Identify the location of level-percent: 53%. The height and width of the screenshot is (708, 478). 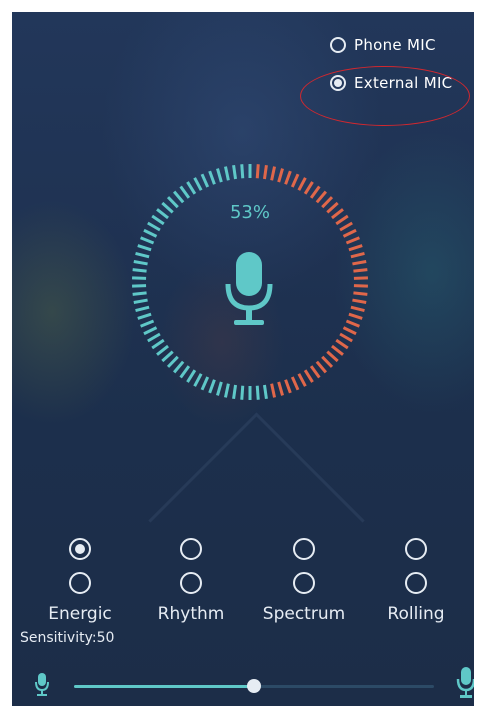
(249, 212).